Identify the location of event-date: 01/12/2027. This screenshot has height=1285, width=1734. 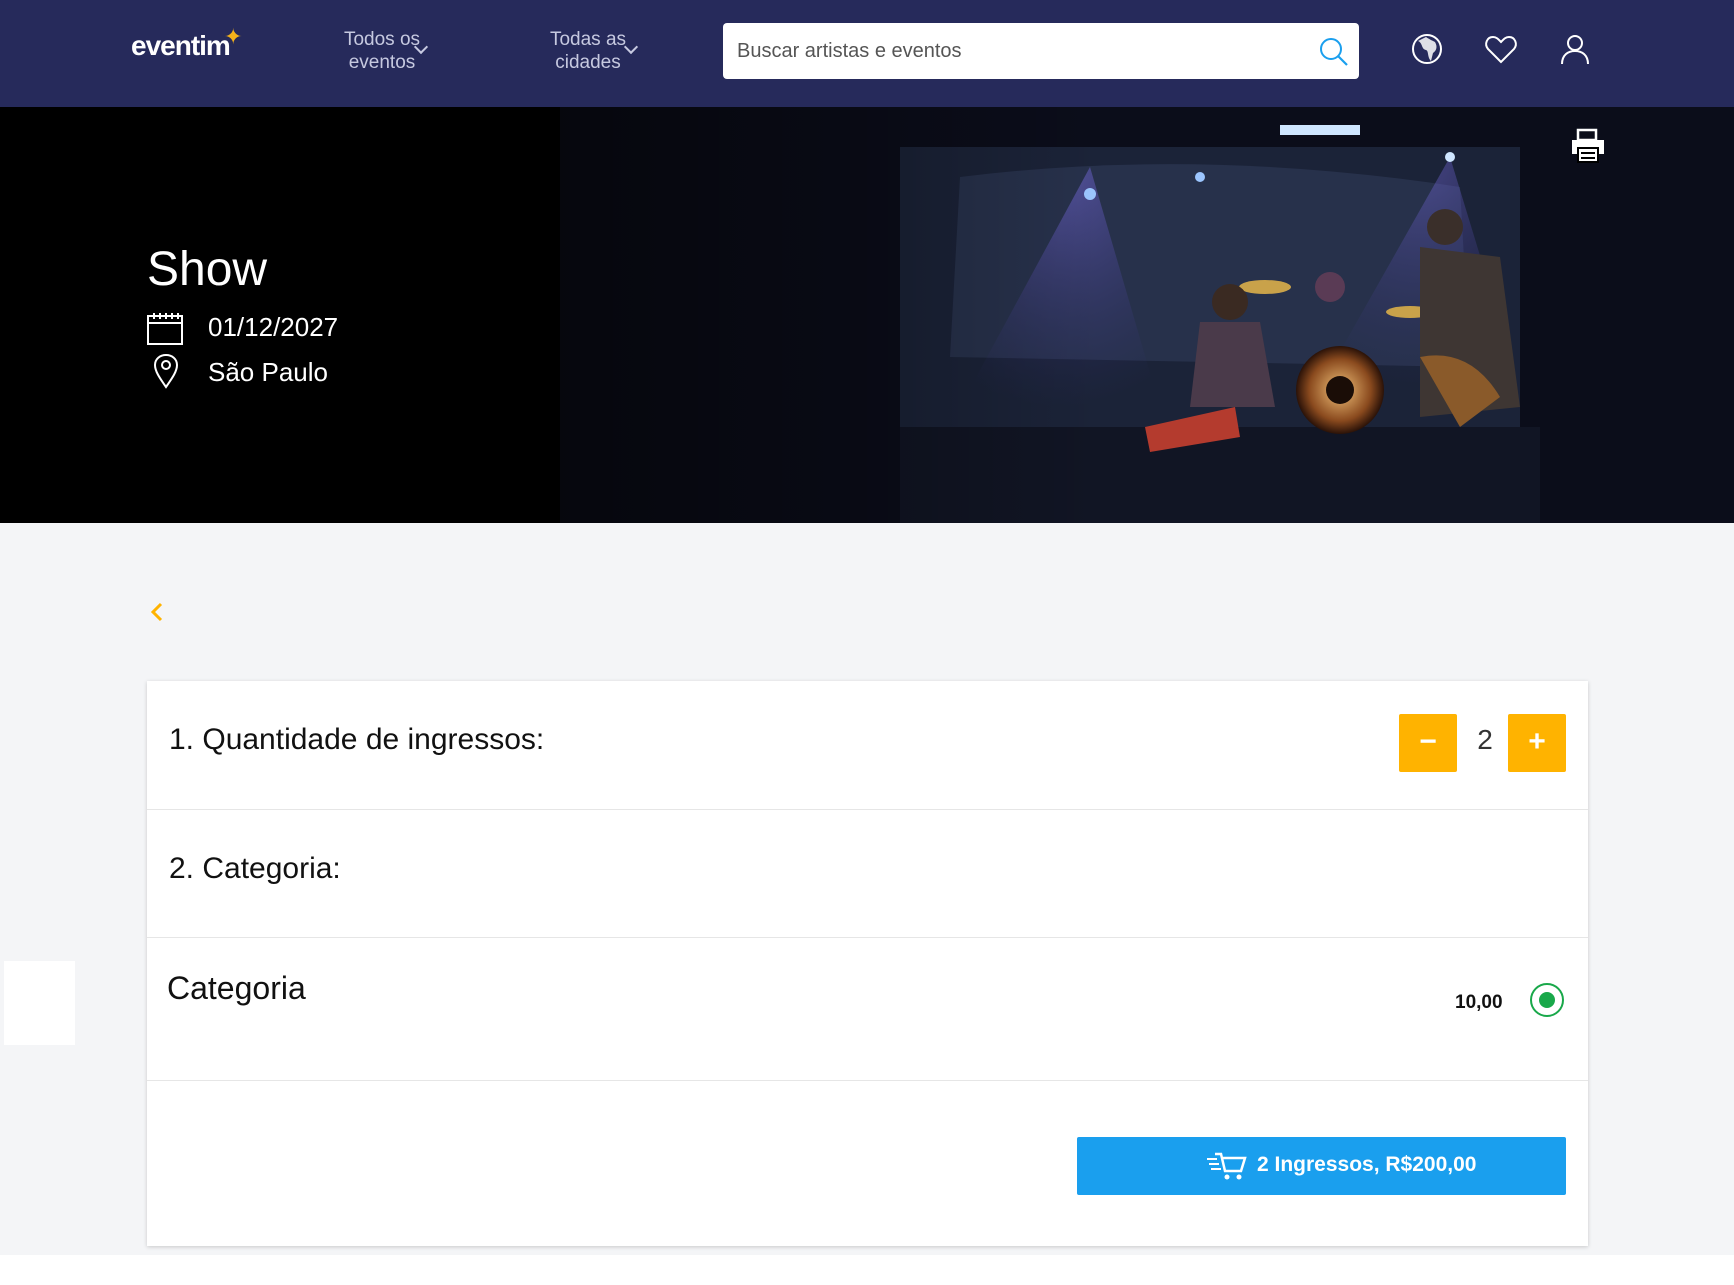
(273, 327).